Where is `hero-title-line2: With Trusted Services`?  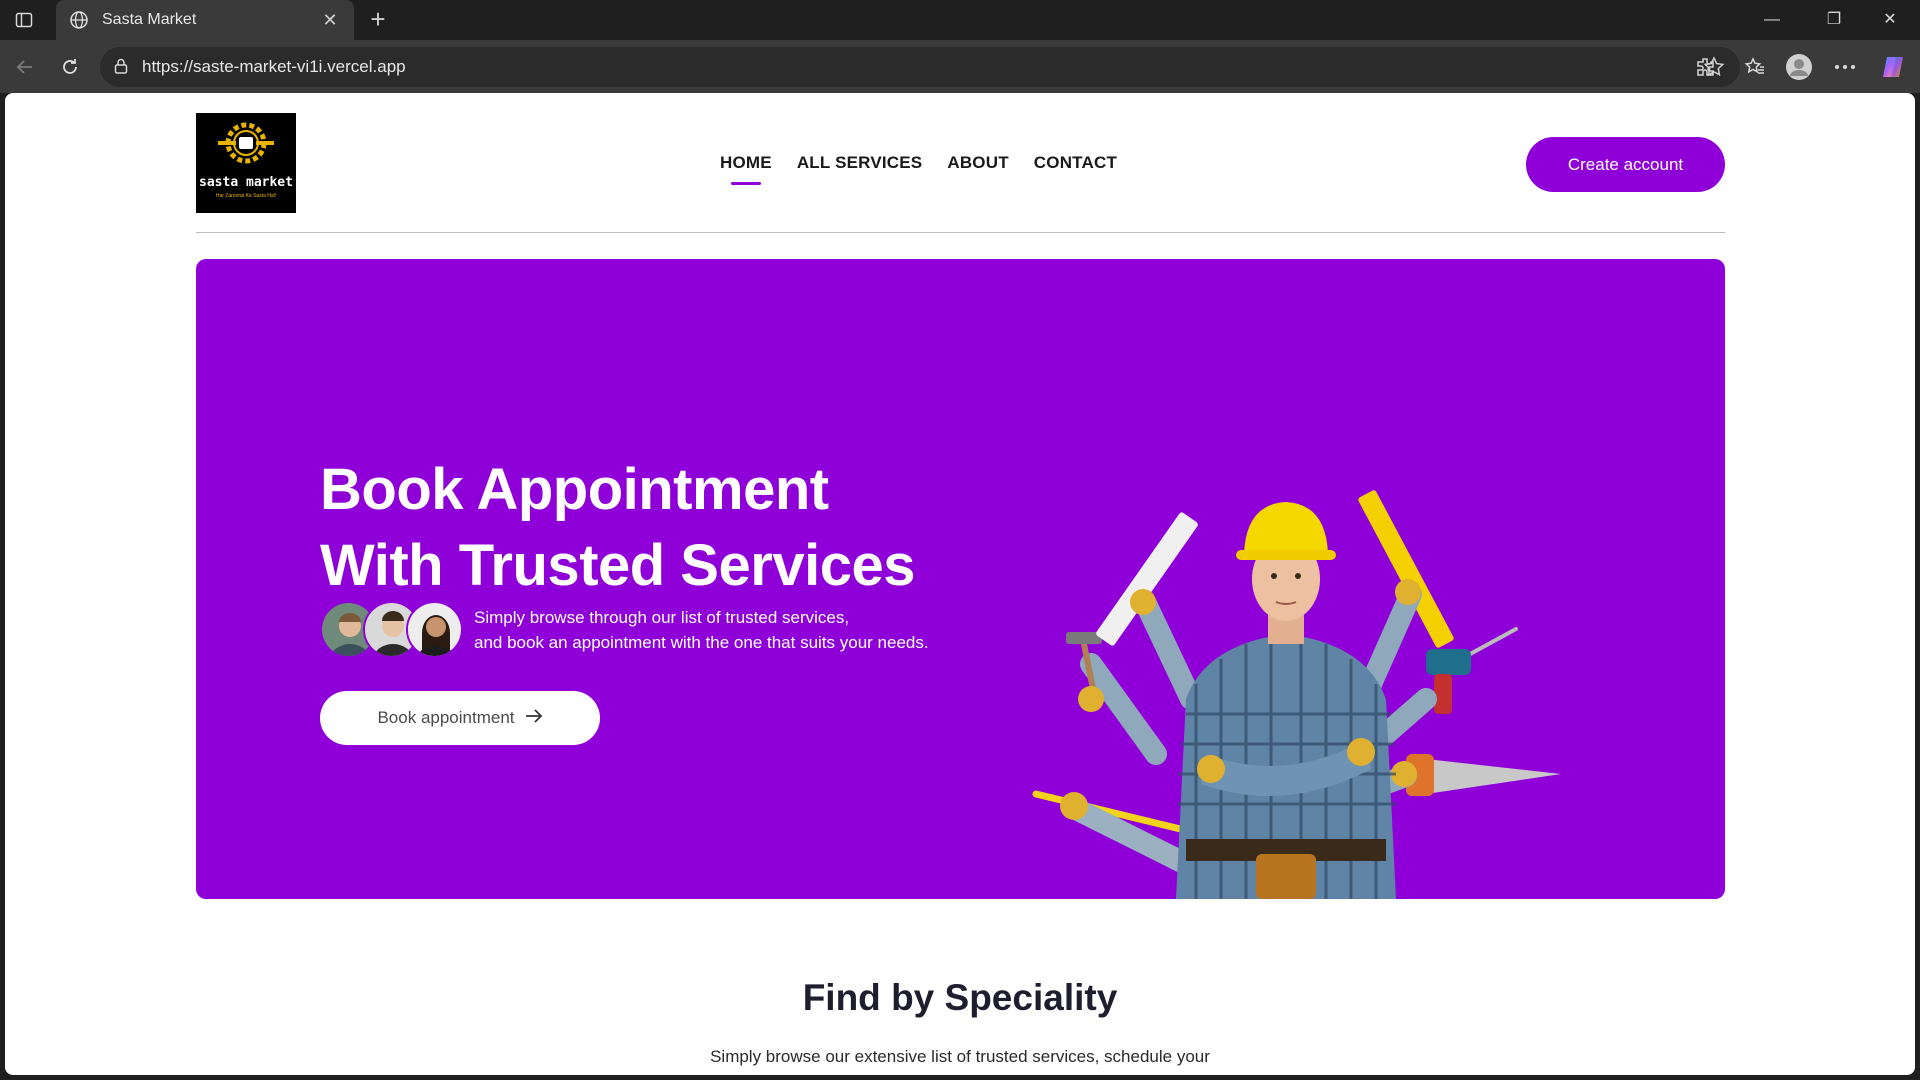
hero-title-line2: With Trusted Services is located at coordinates (617, 565).